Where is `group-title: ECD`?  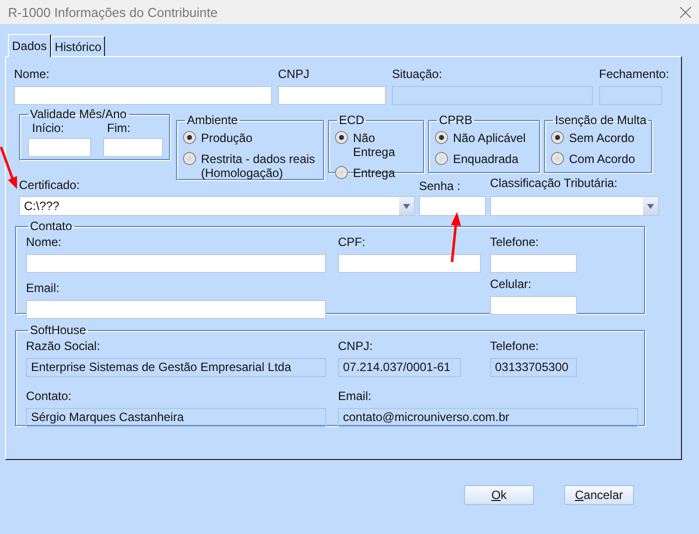
group-title: ECD is located at coordinates (352, 120).